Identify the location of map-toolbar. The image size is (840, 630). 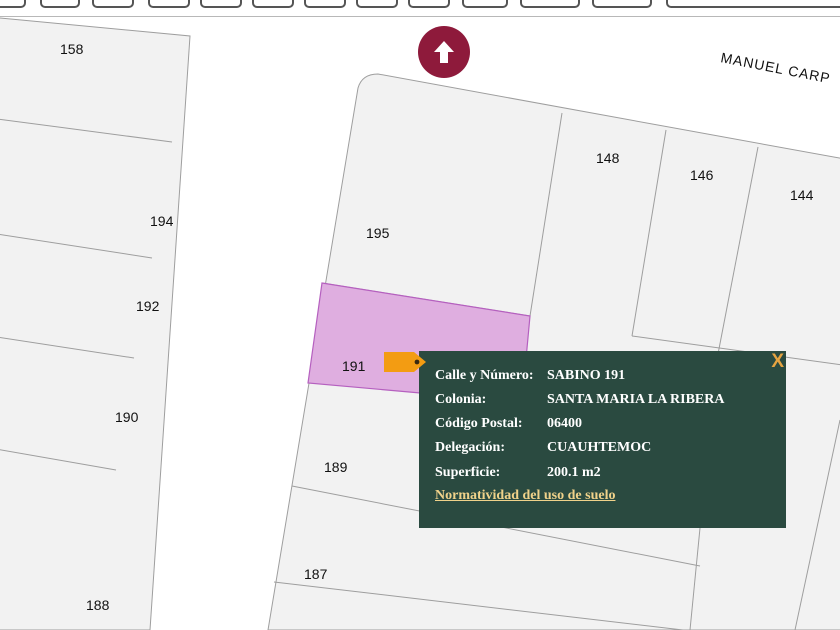
(420, 8).